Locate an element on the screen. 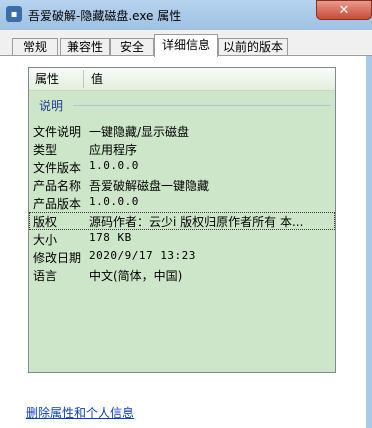 The width and height of the screenshot is (372, 428). list-item: 大小 178 KB is located at coordinates (182, 239).